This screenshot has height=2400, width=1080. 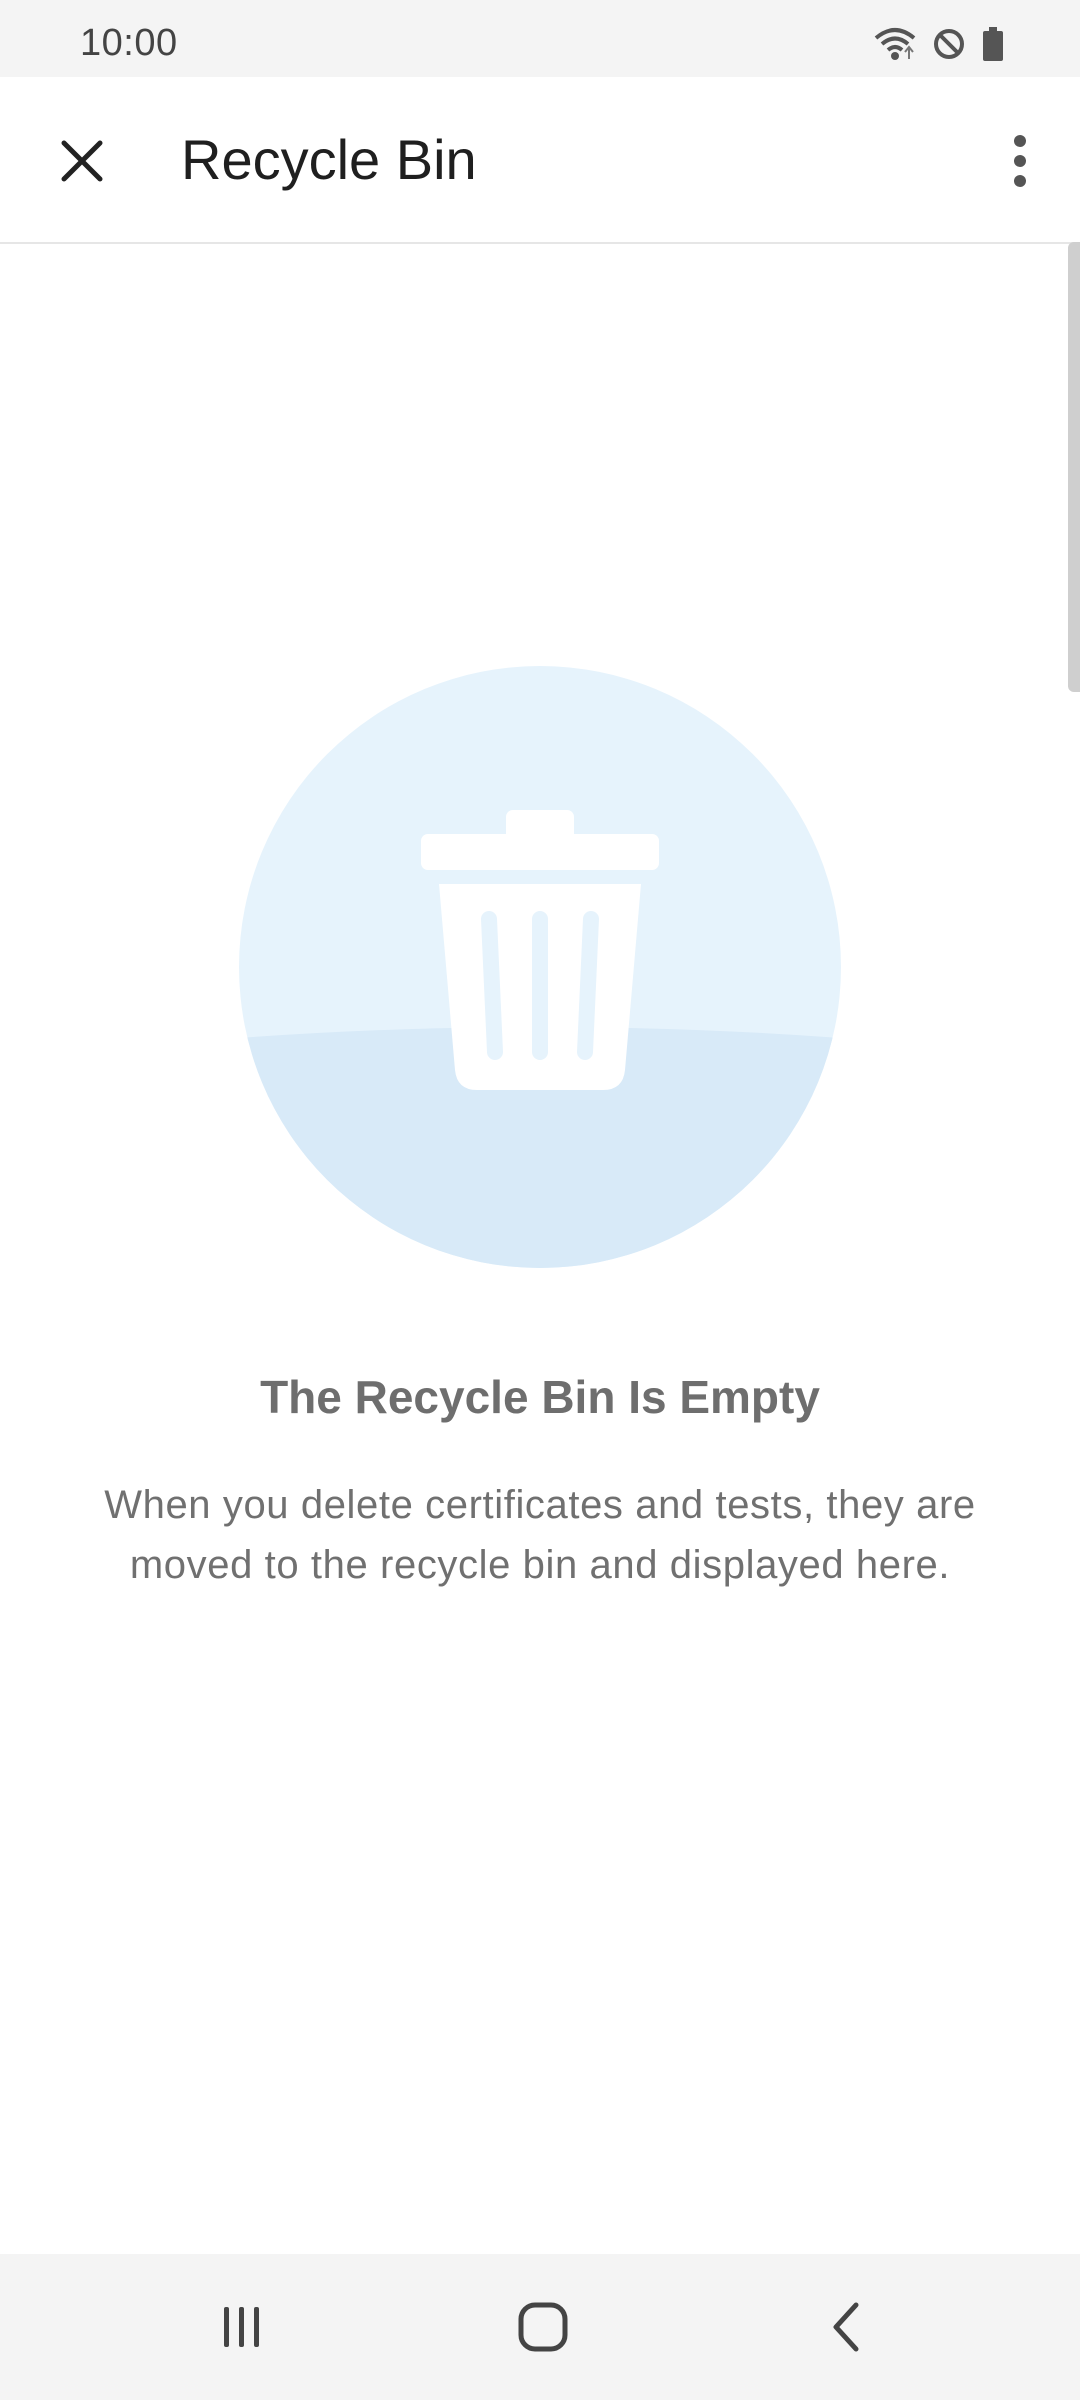 I want to click on trash-bin-icon, so click(x=540, y=950).